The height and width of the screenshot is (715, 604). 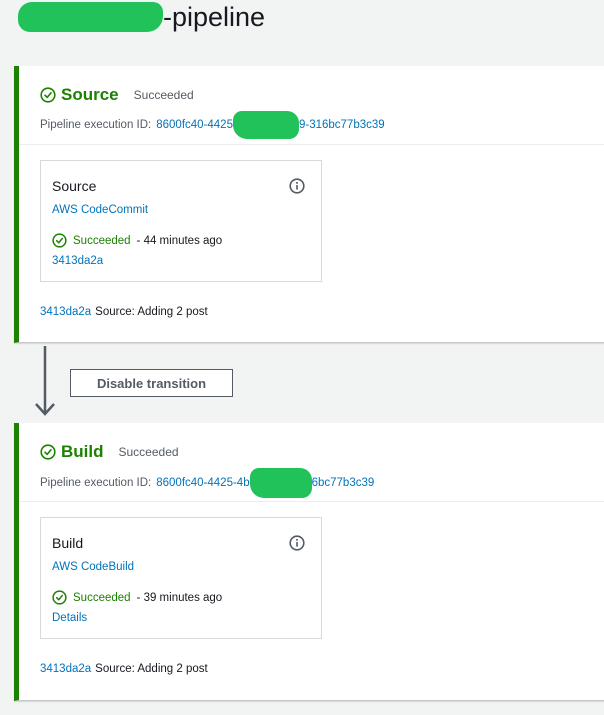 I want to click on disable-transition-button: Disable transition, so click(x=151, y=383).